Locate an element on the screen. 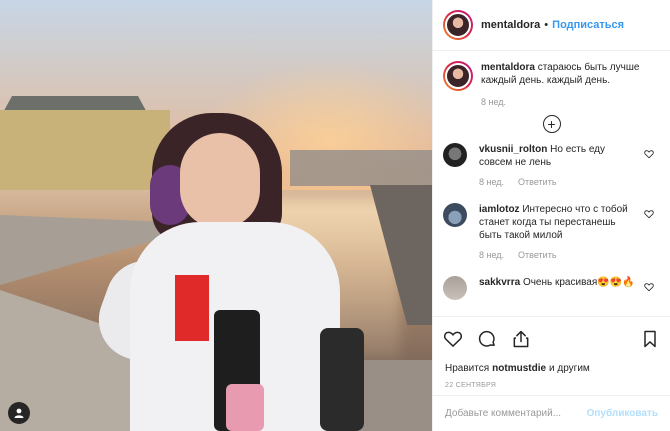  comment-row: sakkvrra Очень красивая😍😍🔥 is located at coordinates (551, 288).